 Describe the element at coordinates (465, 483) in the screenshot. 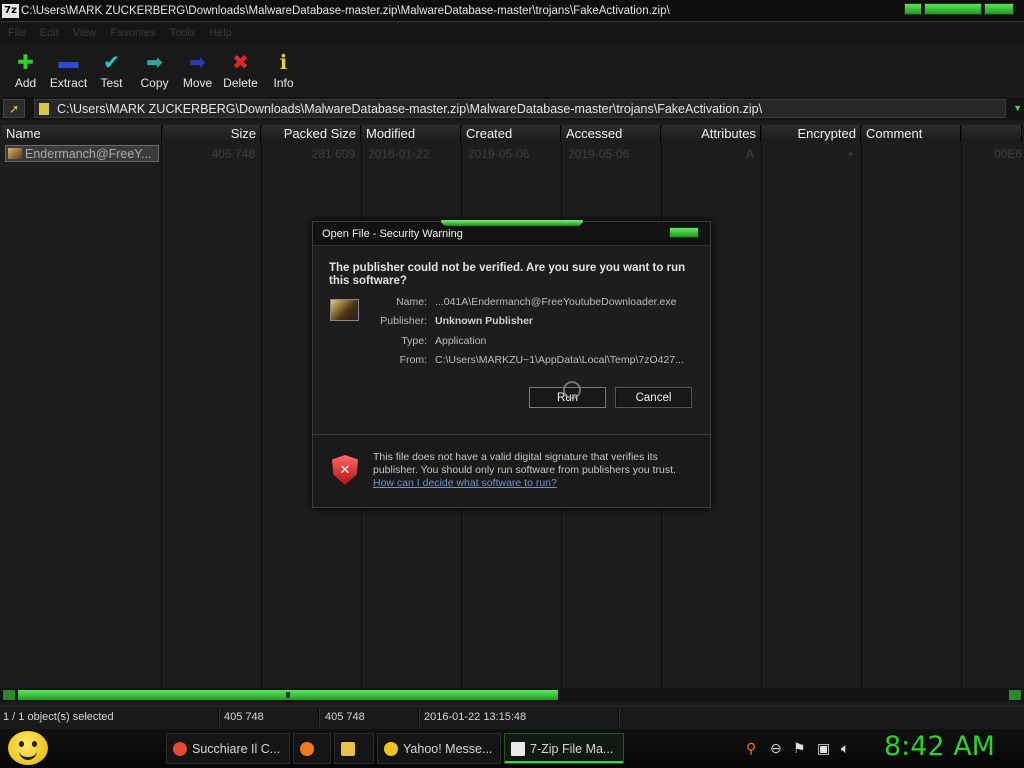

I see `help-link: How can I decide what software to run?` at that location.